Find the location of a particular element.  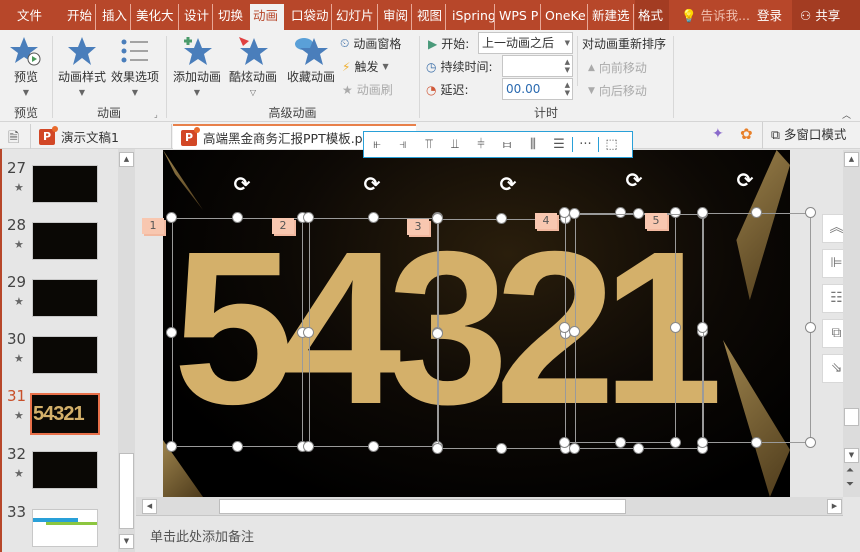

tab-new-group: 新建选 is located at coordinates (611, 17).